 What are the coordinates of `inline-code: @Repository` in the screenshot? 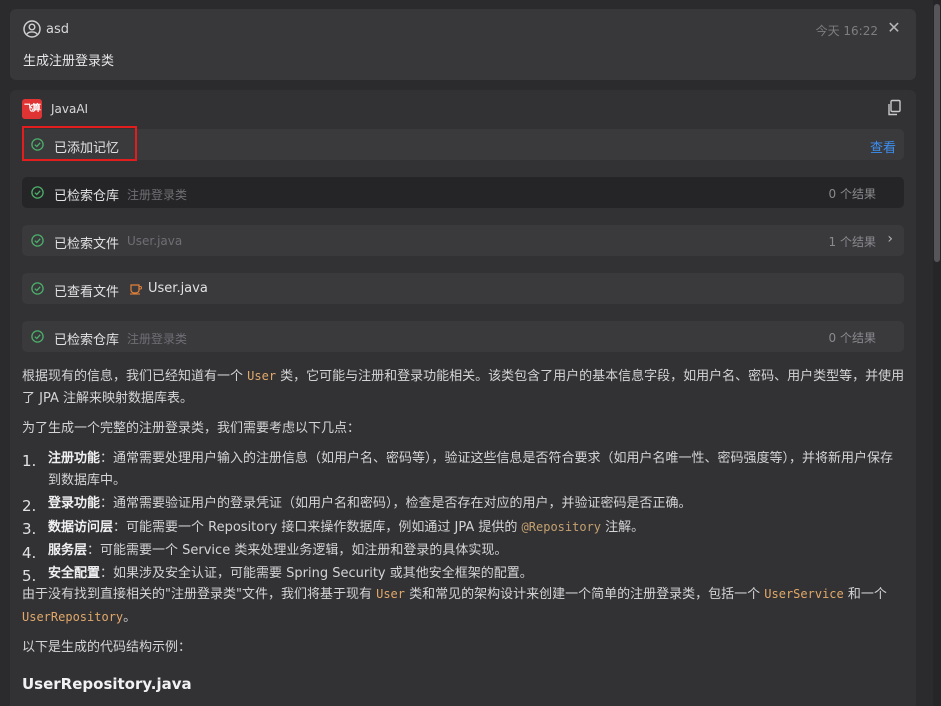 It's located at (561, 527).